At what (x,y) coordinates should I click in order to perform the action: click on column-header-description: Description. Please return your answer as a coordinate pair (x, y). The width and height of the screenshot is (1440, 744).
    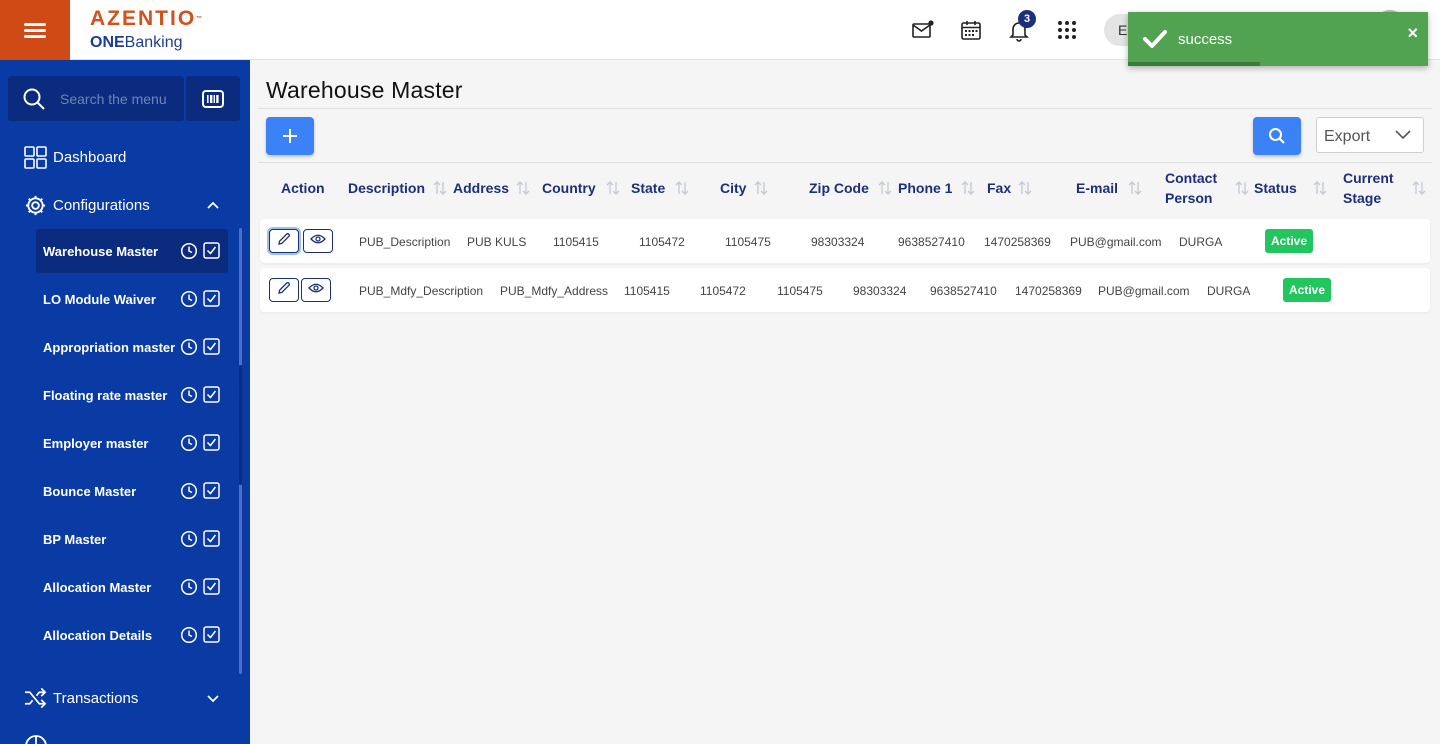
    Looking at the image, I should click on (386, 188).